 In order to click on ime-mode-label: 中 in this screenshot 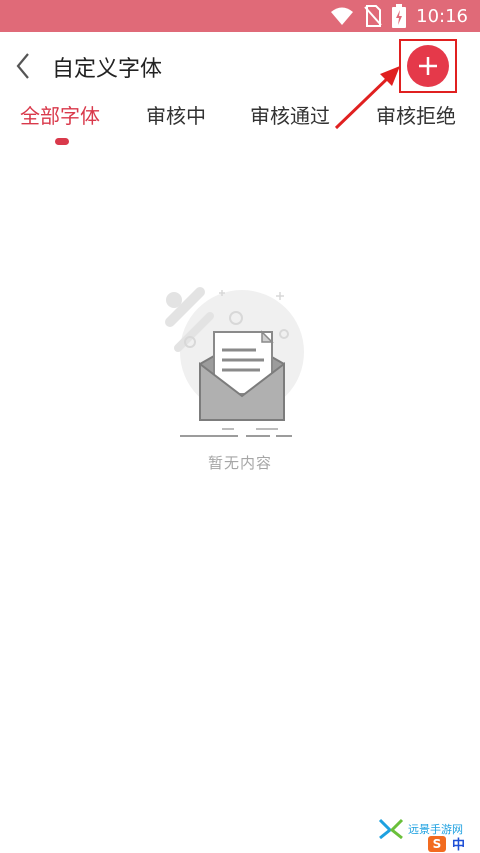, I will do `click(459, 845)`.